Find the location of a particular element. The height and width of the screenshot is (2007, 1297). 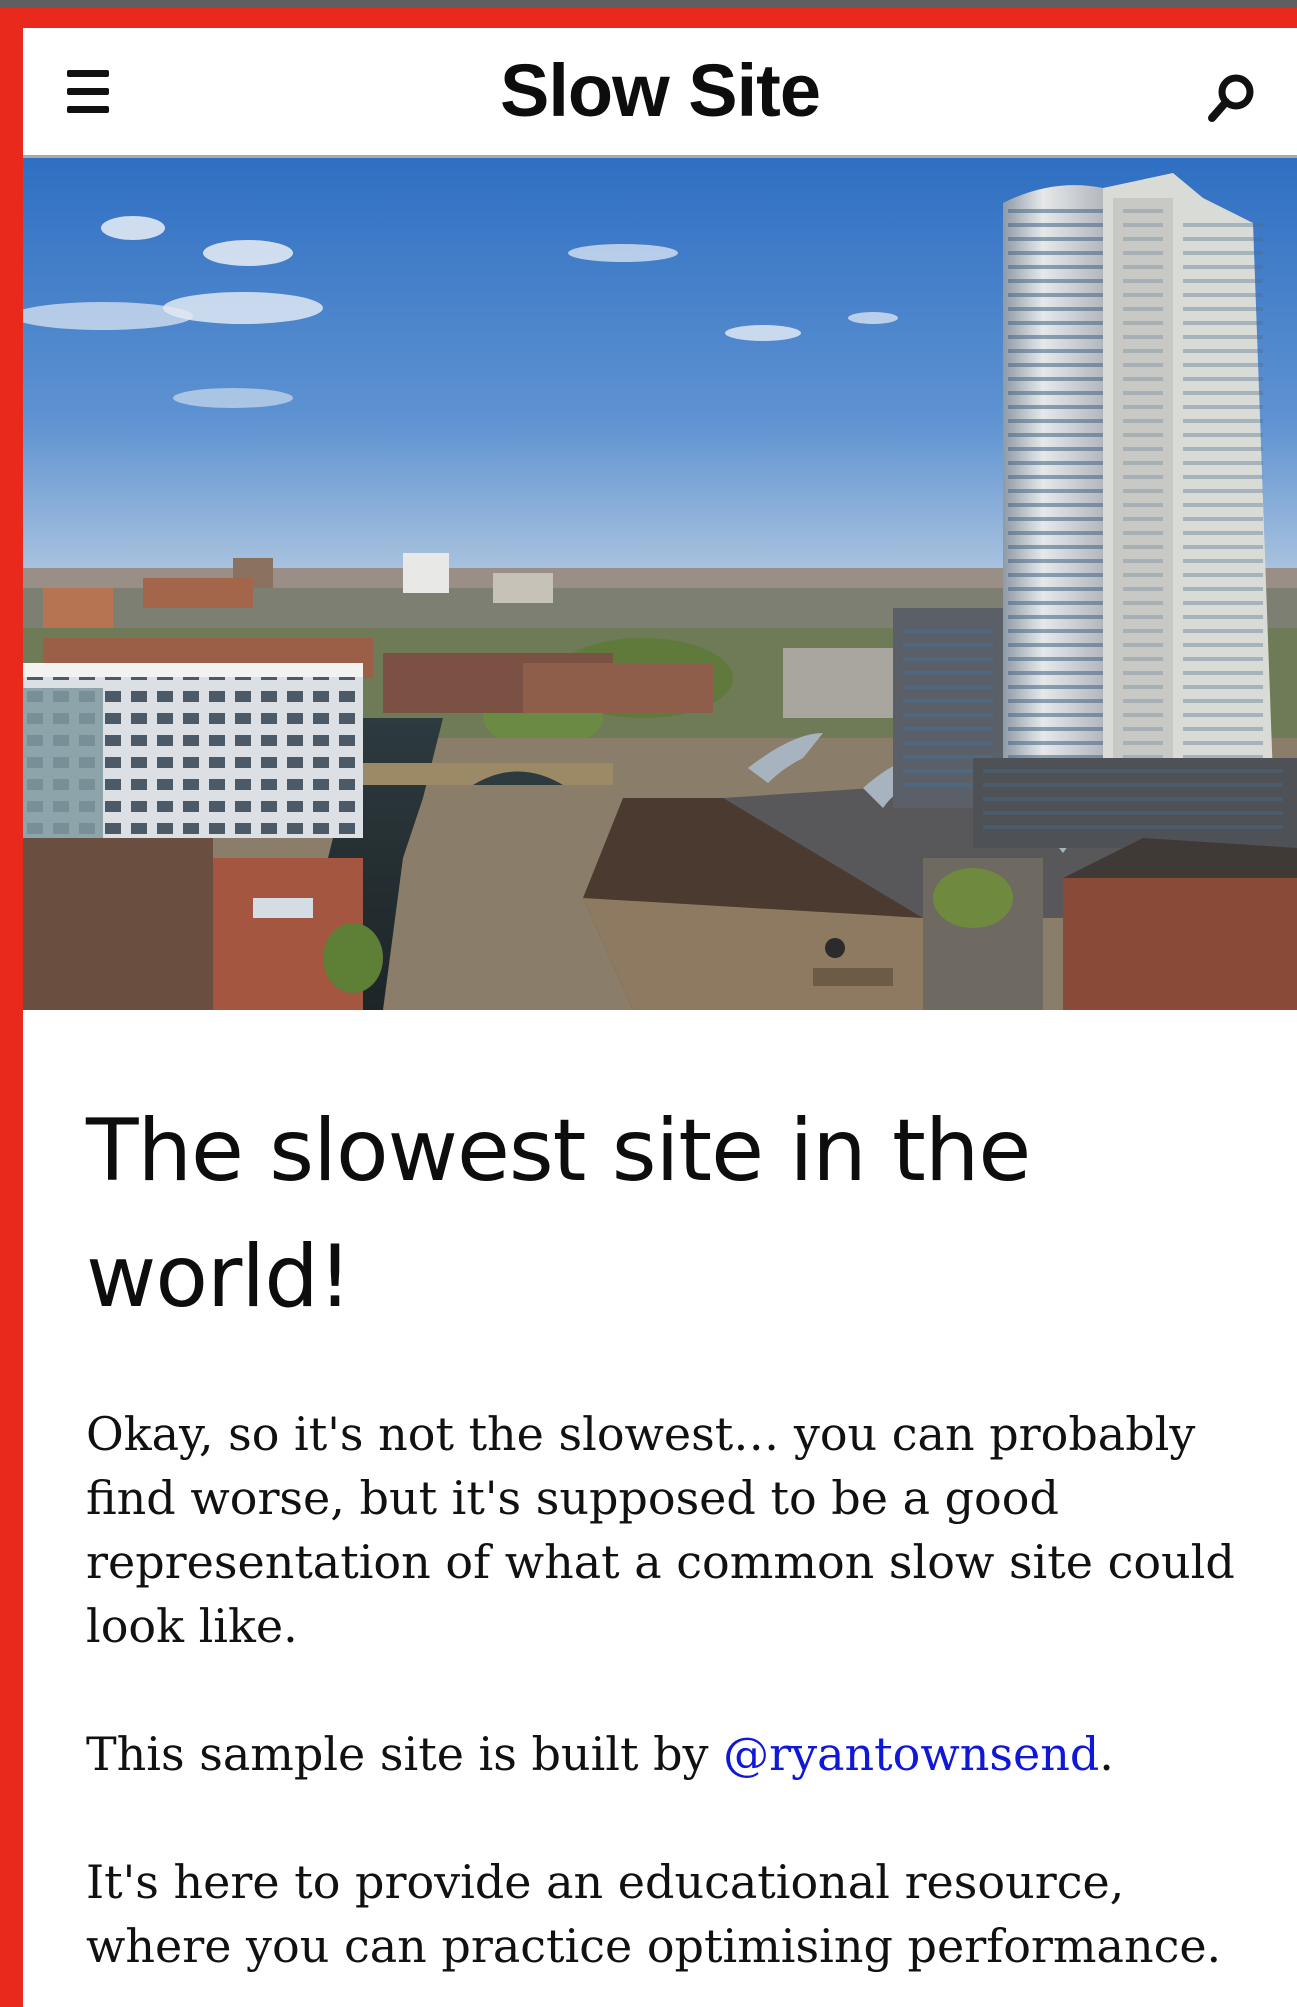

site-title: Slow Site is located at coordinates (660, 91).